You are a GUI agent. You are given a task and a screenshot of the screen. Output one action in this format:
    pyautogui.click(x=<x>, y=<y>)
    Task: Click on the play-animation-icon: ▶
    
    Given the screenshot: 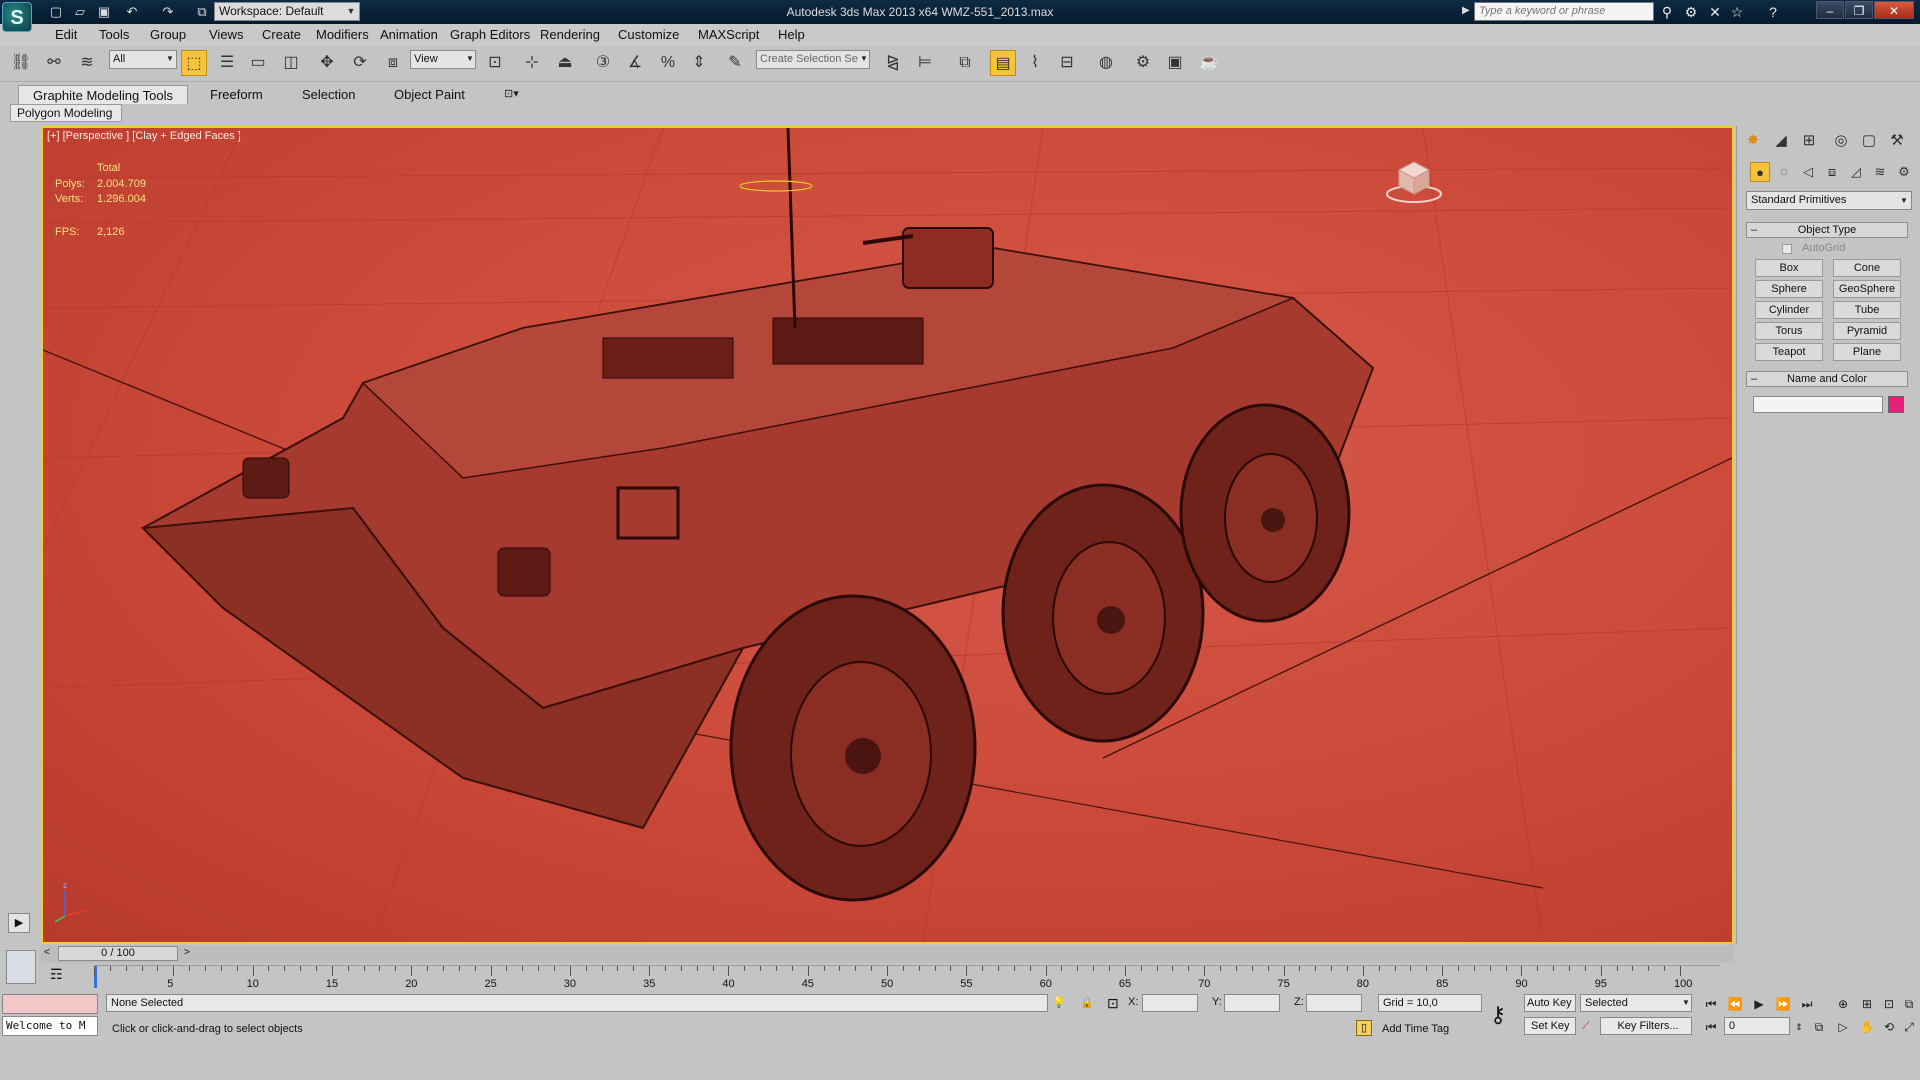 What is the action you would take?
    pyautogui.click(x=1759, y=1004)
    